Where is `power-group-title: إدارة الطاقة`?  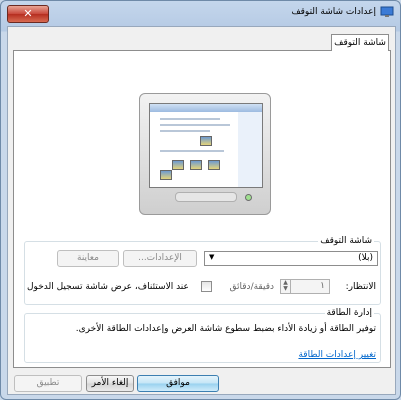 power-group-title: إدارة الطاقة is located at coordinates (349, 313).